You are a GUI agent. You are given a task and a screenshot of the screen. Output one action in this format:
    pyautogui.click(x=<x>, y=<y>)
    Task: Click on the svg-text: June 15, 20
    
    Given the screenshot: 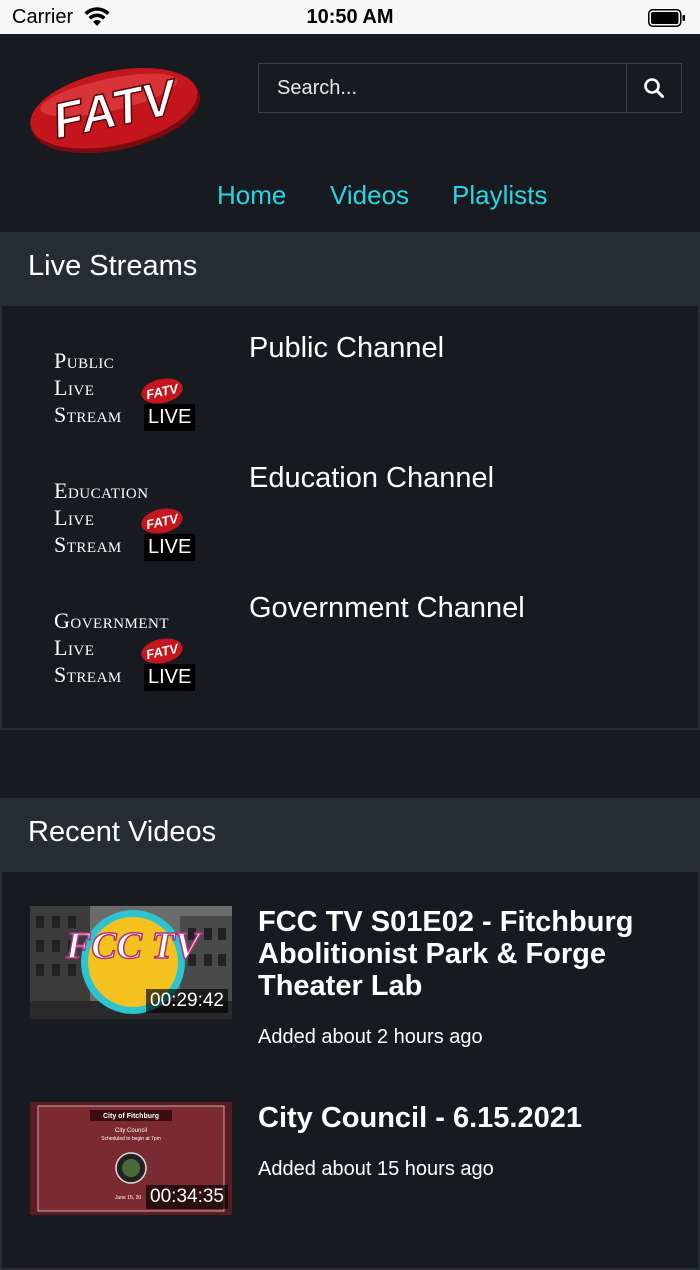 What is the action you would take?
    pyautogui.click(x=128, y=1198)
    